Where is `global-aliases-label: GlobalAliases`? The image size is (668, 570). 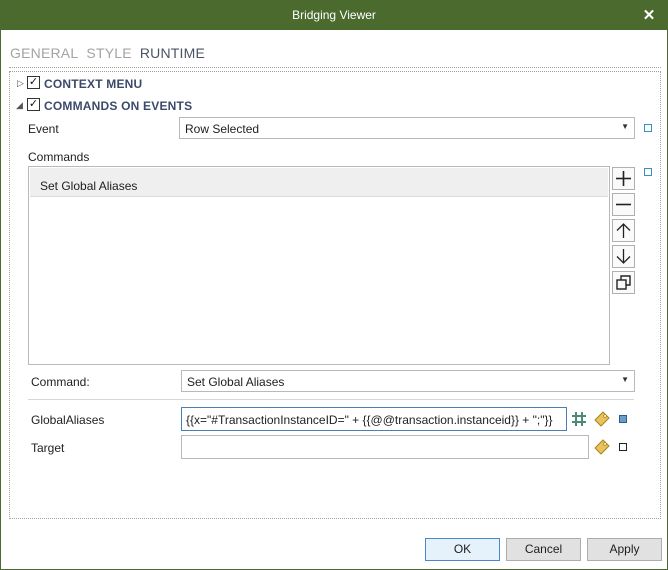 global-aliases-label: GlobalAliases is located at coordinates (68, 420).